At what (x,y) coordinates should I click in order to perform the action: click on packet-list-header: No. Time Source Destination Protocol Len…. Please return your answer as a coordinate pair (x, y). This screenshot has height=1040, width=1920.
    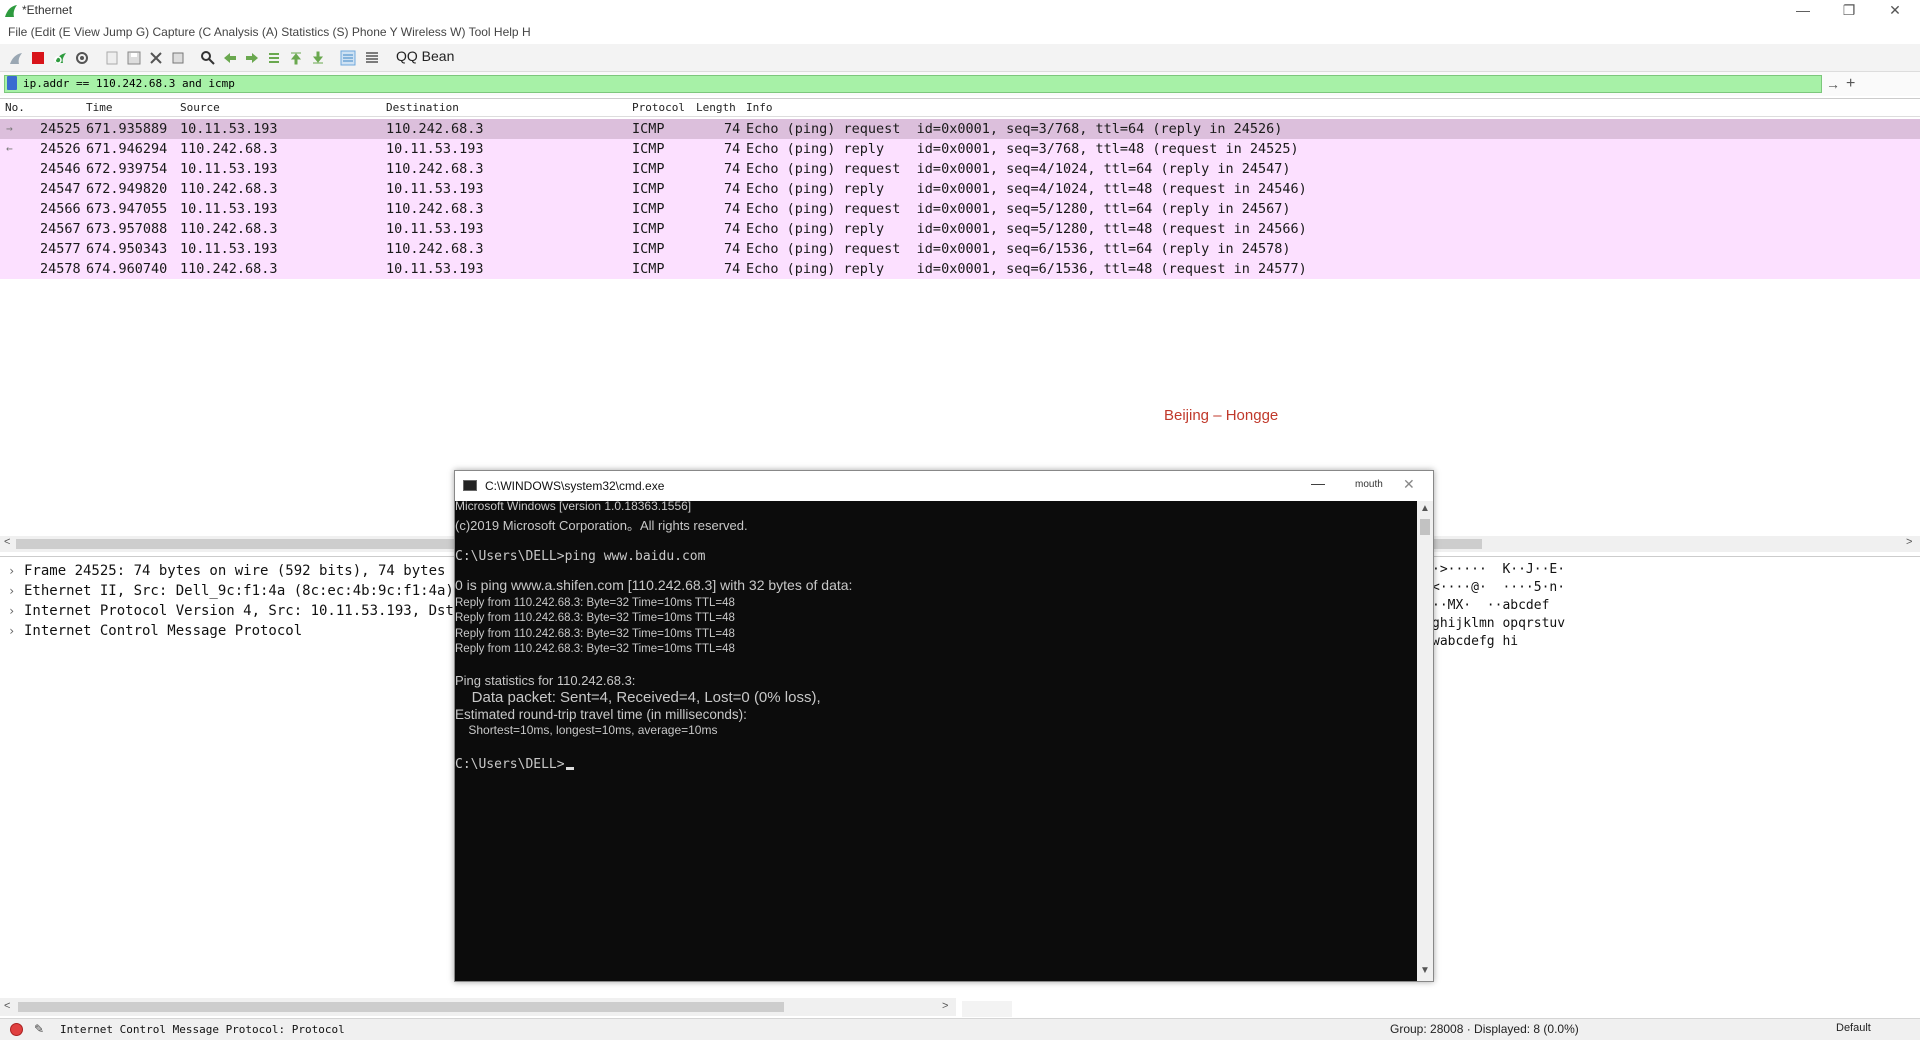
    Looking at the image, I should click on (960, 108).